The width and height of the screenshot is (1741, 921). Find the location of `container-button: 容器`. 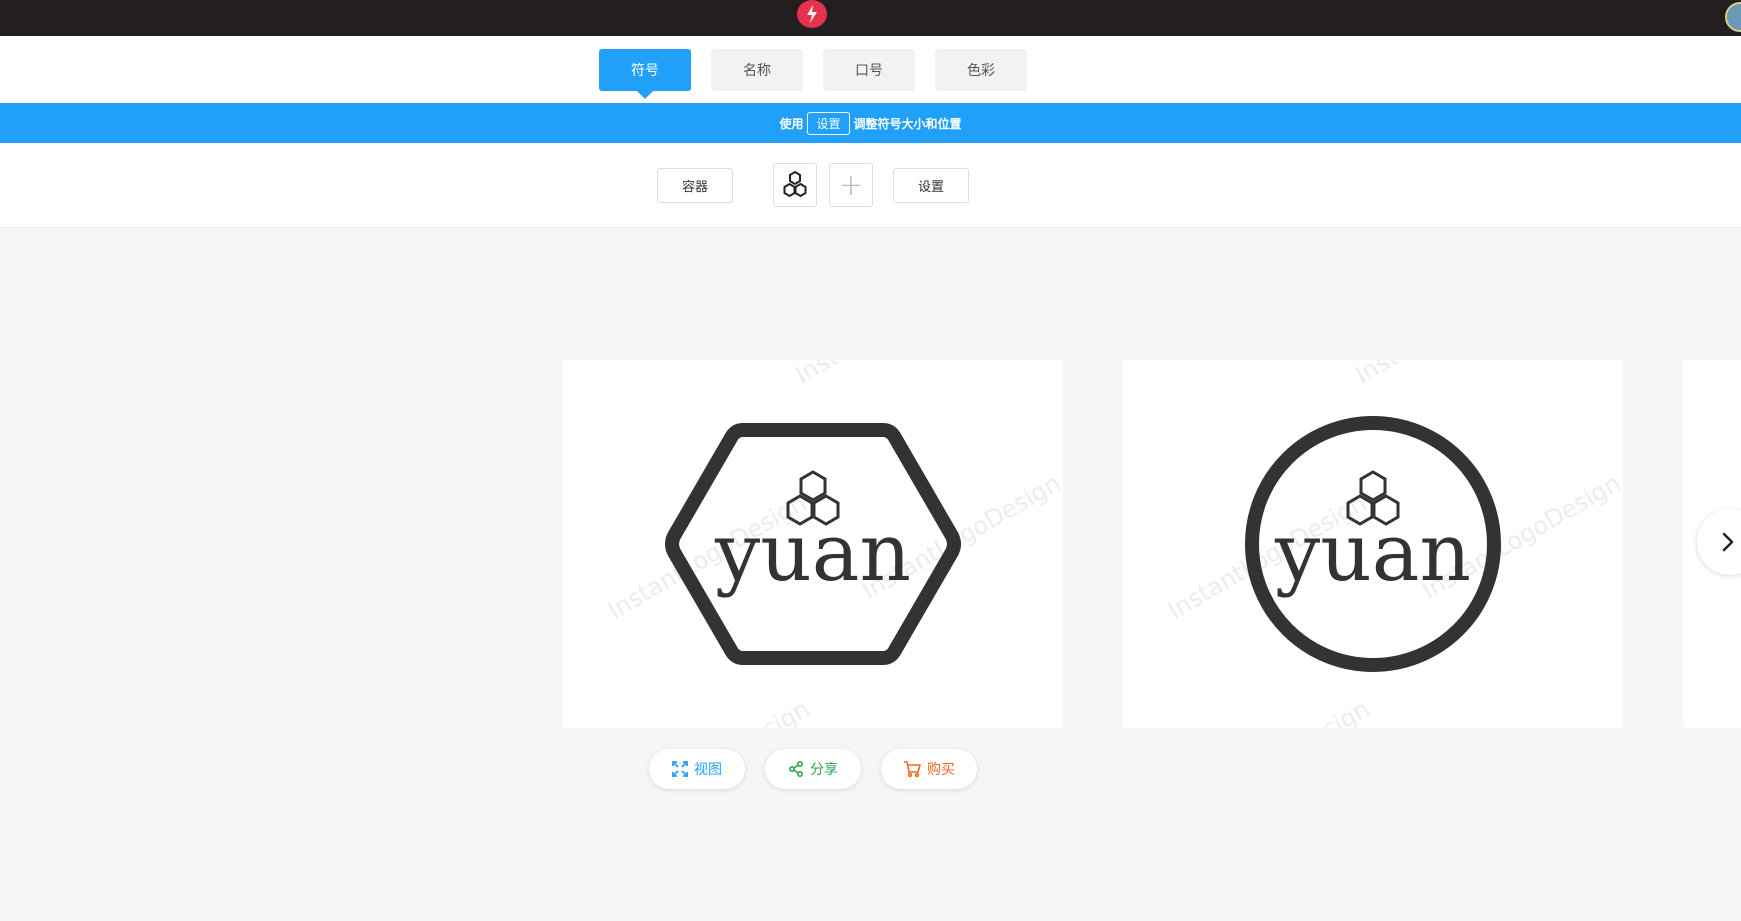

container-button: 容器 is located at coordinates (695, 185).